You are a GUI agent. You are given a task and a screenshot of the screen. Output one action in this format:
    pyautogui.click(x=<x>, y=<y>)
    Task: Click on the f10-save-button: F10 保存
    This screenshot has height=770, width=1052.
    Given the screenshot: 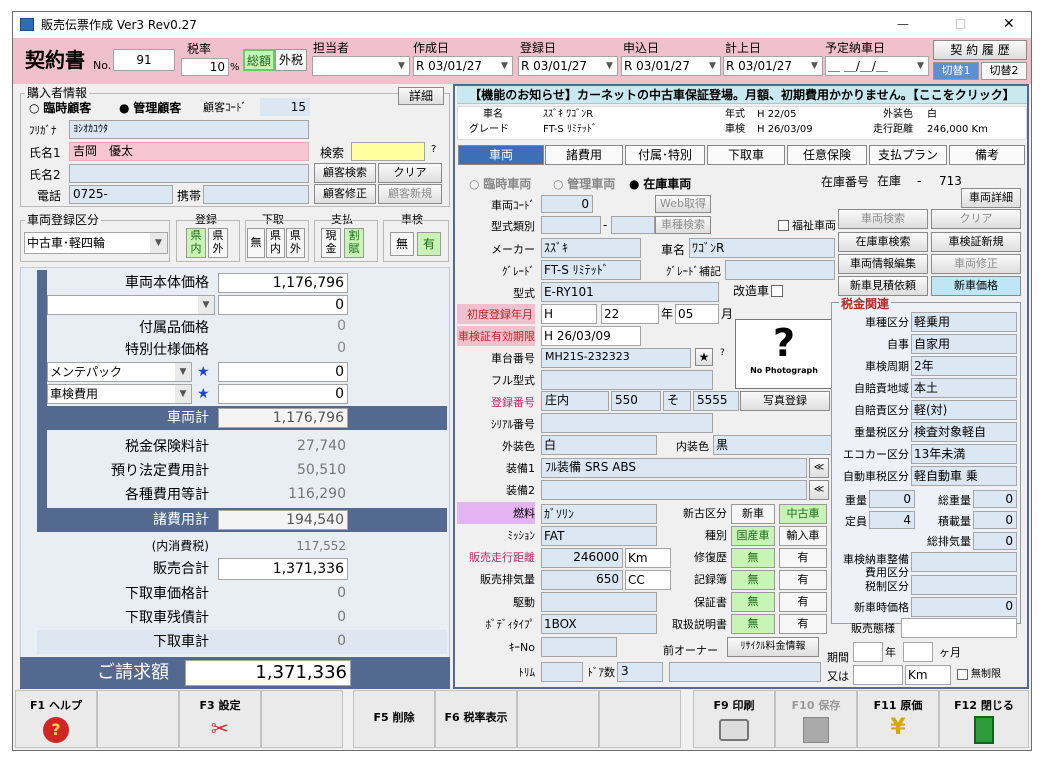 What is the action you would take?
    pyautogui.click(x=816, y=719)
    